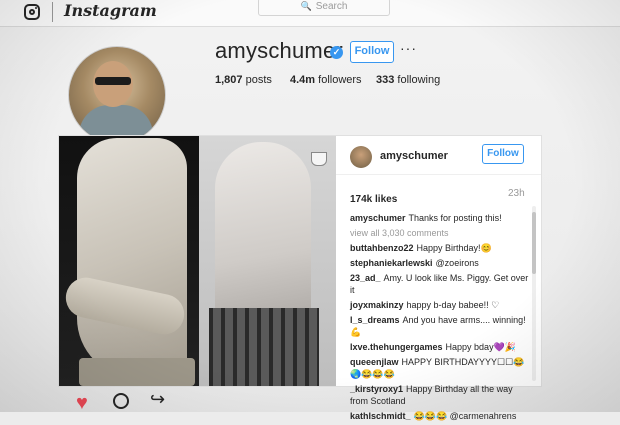 This screenshot has height=425, width=620. What do you see at coordinates (503, 154) in the screenshot?
I see `post-follow-button: Follow` at bounding box center [503, 154].